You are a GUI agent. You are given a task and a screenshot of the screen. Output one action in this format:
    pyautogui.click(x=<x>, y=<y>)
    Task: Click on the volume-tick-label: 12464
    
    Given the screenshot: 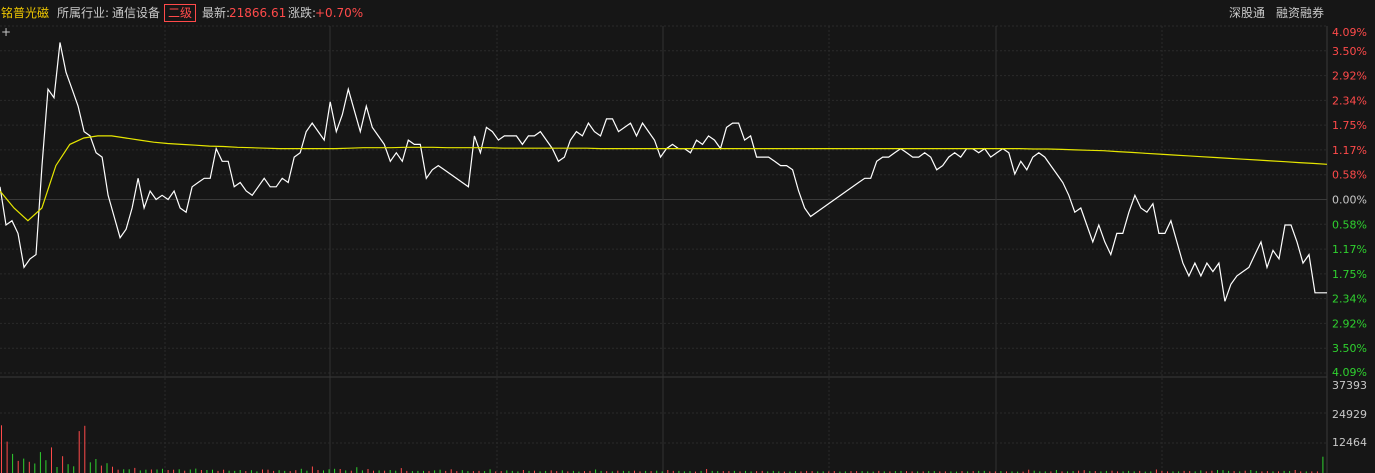 What is the action you would take?
    pyautogui.click(x=1349, y=442)
    